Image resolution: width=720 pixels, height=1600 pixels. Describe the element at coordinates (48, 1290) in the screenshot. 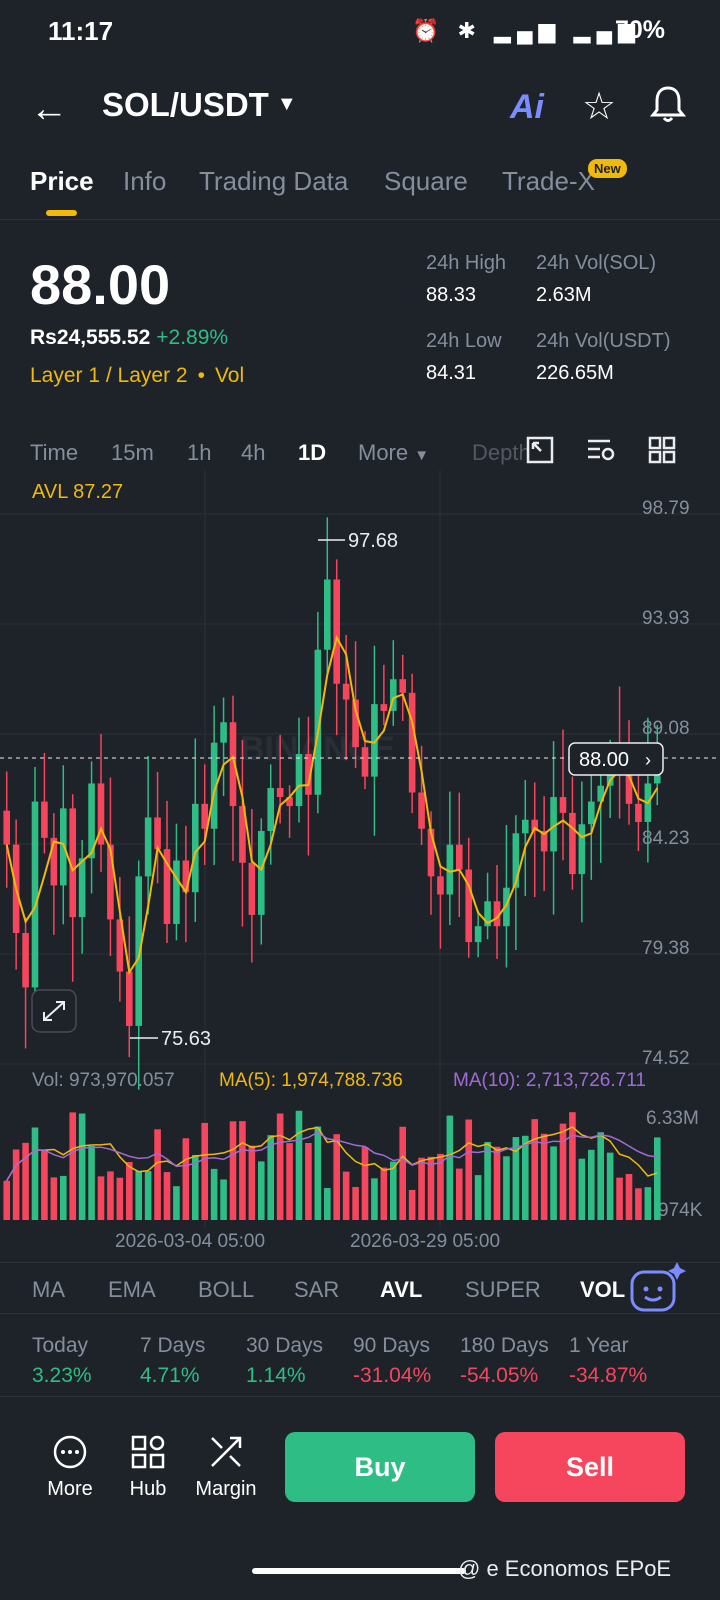

I see `indicator-ma: MA` at that location.